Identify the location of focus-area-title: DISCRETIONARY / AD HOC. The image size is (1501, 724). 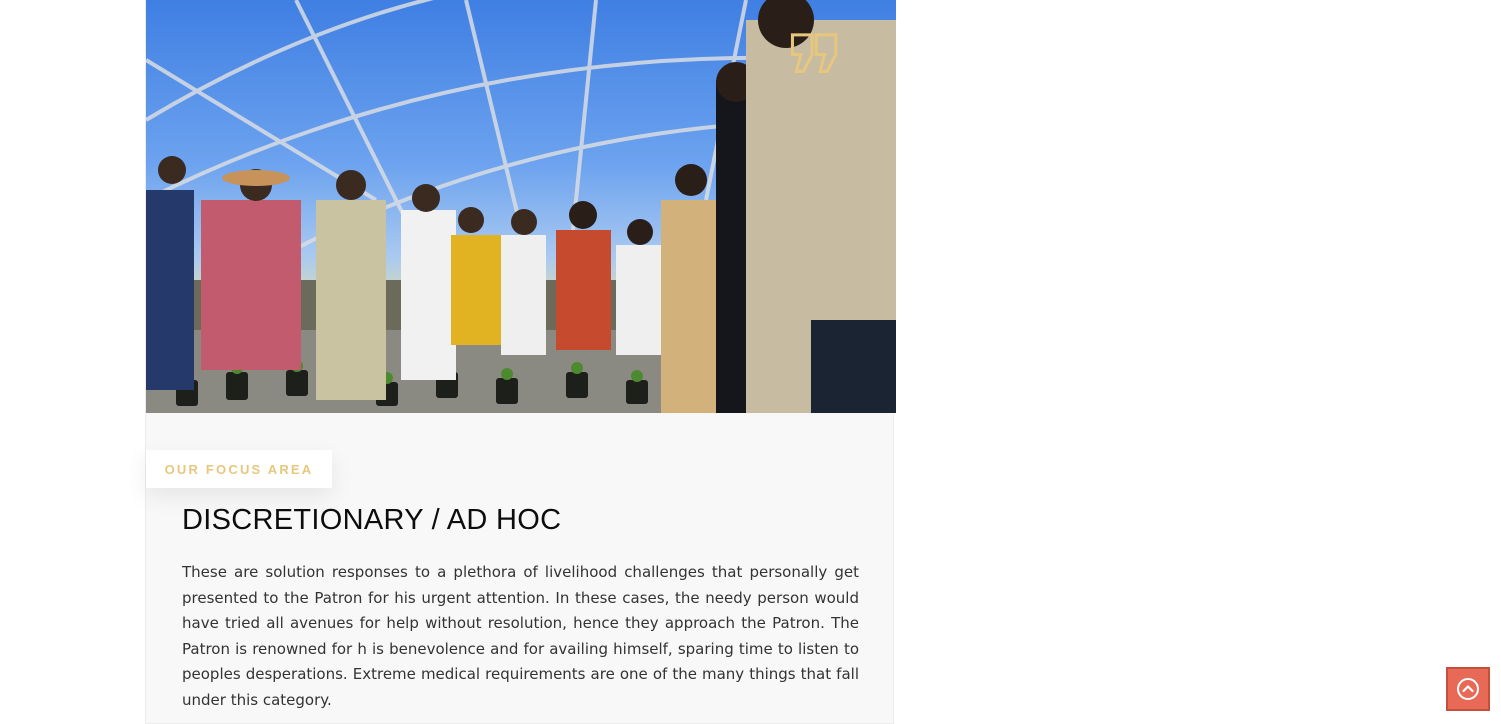
(372, 520).